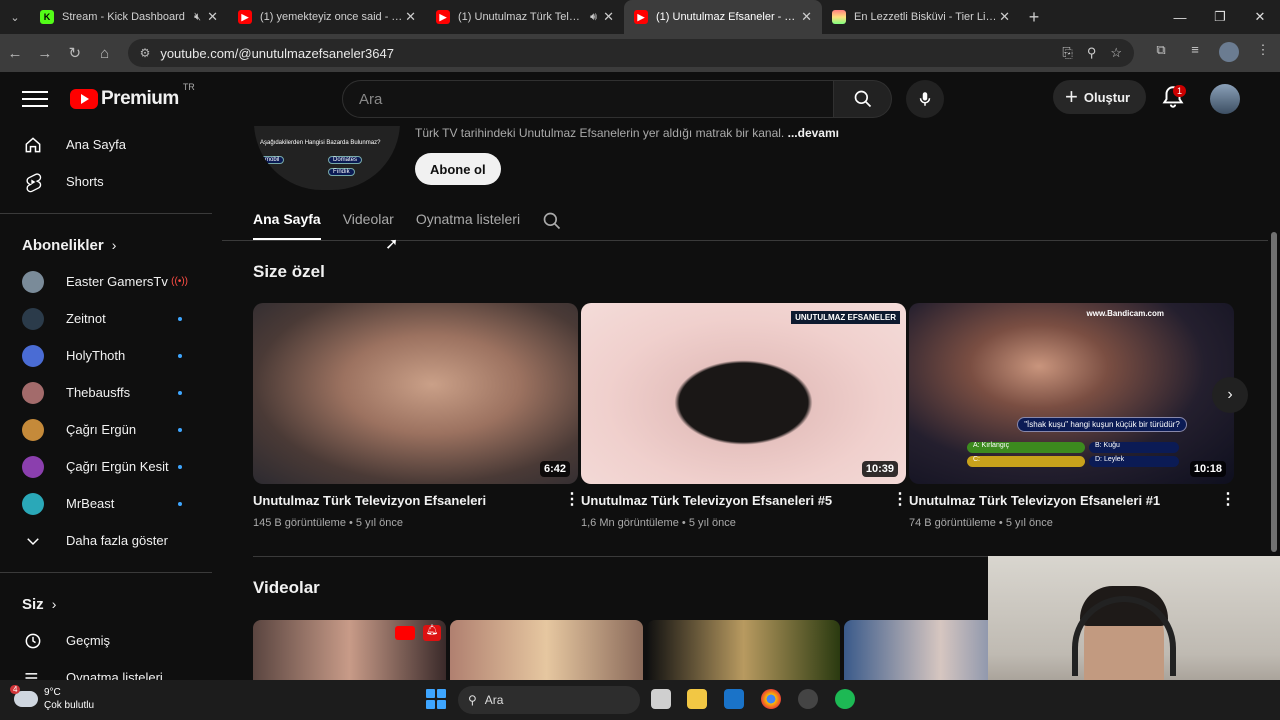  I want to click on quiz-option: D: Leylek, so click(1134, 461).